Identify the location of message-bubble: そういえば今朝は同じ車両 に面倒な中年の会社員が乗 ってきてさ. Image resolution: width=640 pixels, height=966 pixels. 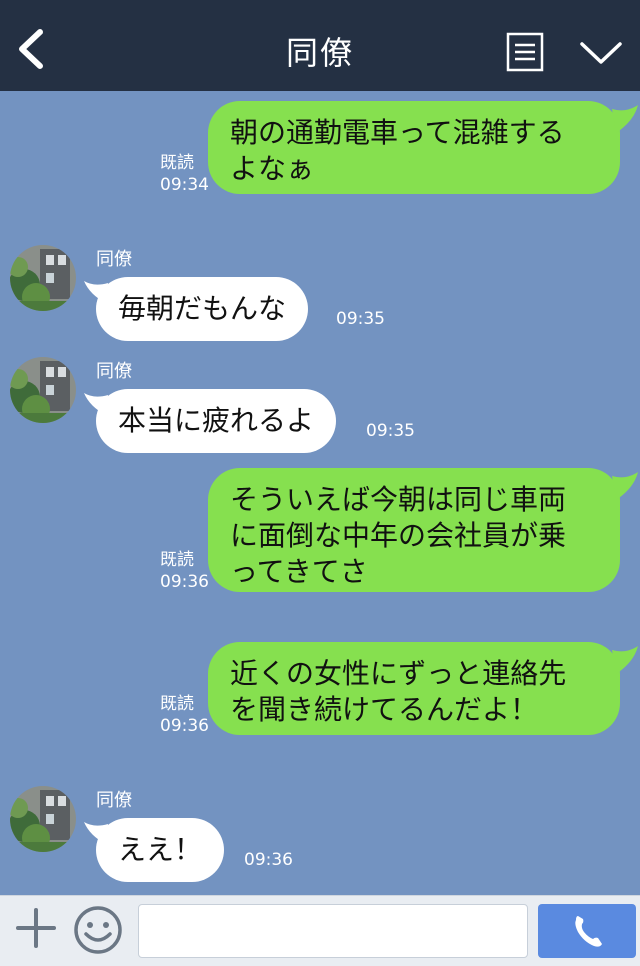
(414, 530).